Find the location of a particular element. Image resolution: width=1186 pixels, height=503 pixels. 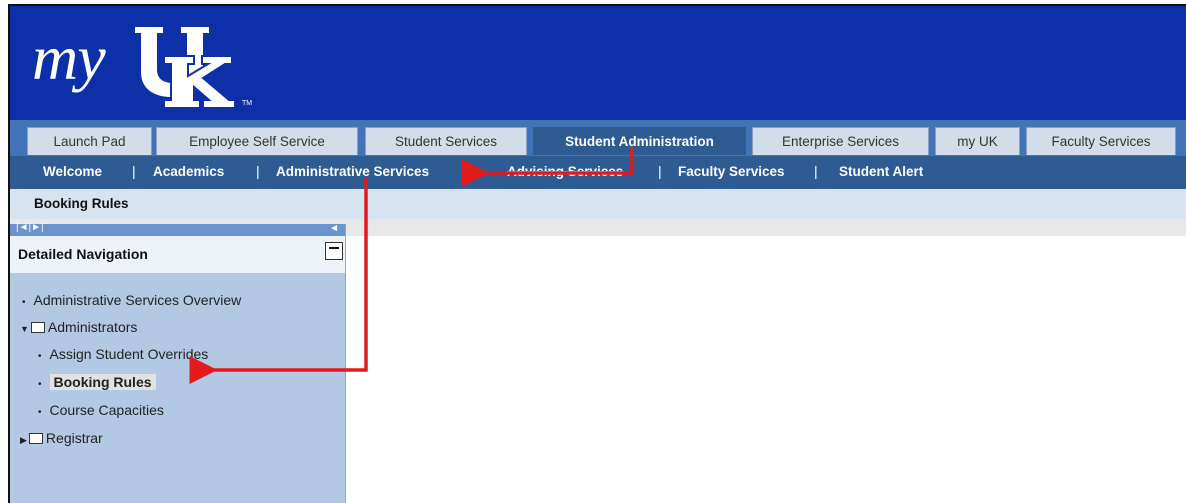

nav-folder-administrators: ▼ Administrators is located at coordinates (78, 327).